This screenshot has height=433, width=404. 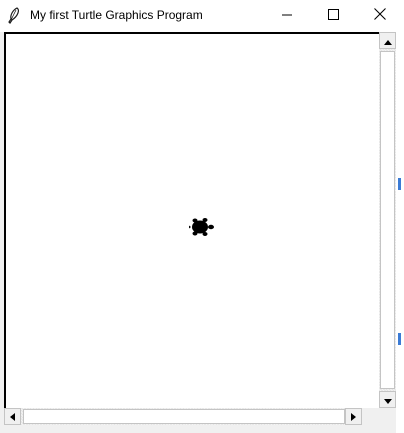 I want to click on scroll-down-button, so click(x=387, y=399).